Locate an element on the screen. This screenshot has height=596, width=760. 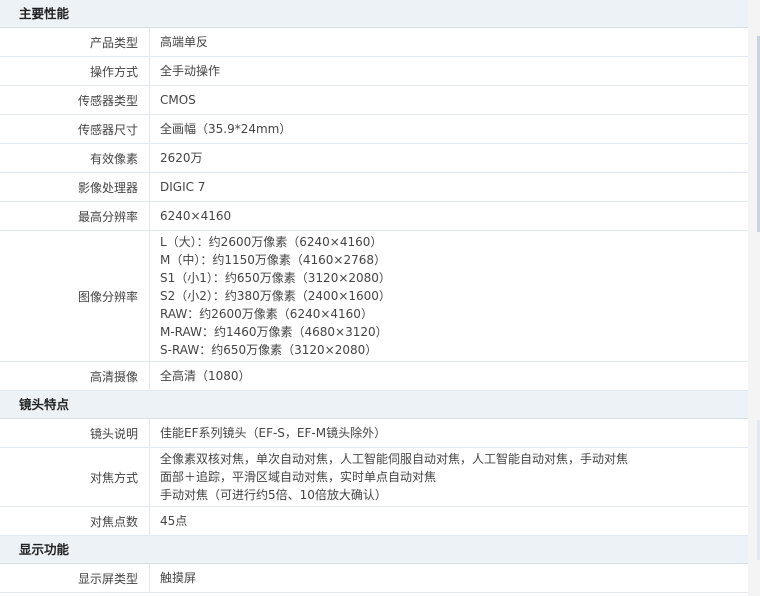
spec-value-line: CMOS is located at coordinates (178, 100).